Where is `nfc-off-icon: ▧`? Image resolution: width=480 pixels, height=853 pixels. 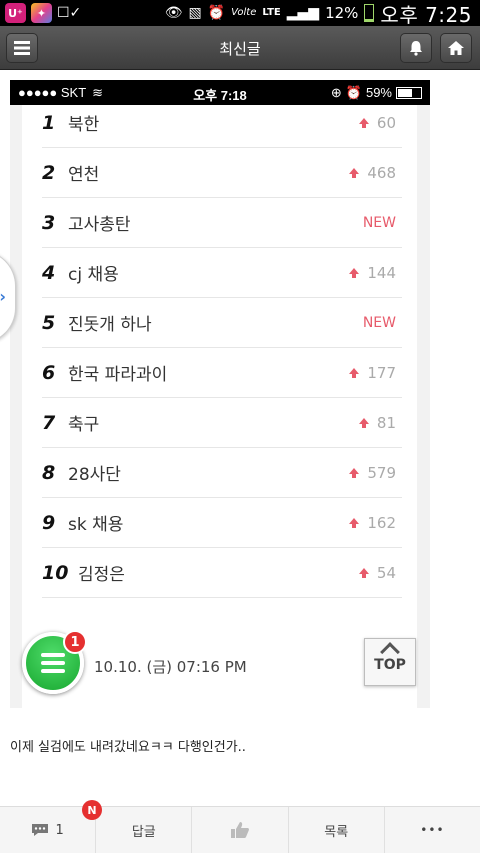 nfc-off-icon: ▧ is located at coordinates (195, 13).